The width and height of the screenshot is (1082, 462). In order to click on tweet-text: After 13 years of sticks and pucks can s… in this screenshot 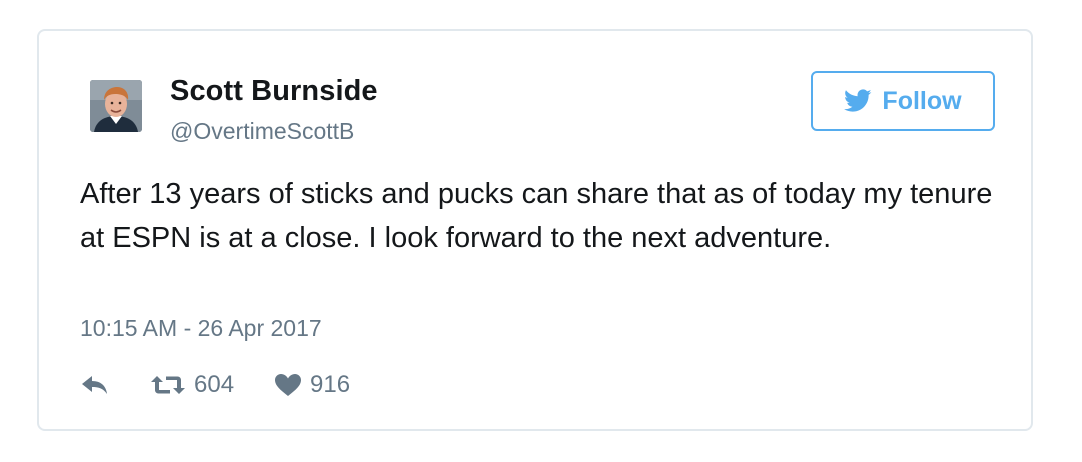, I will do `click(536, 216)`.